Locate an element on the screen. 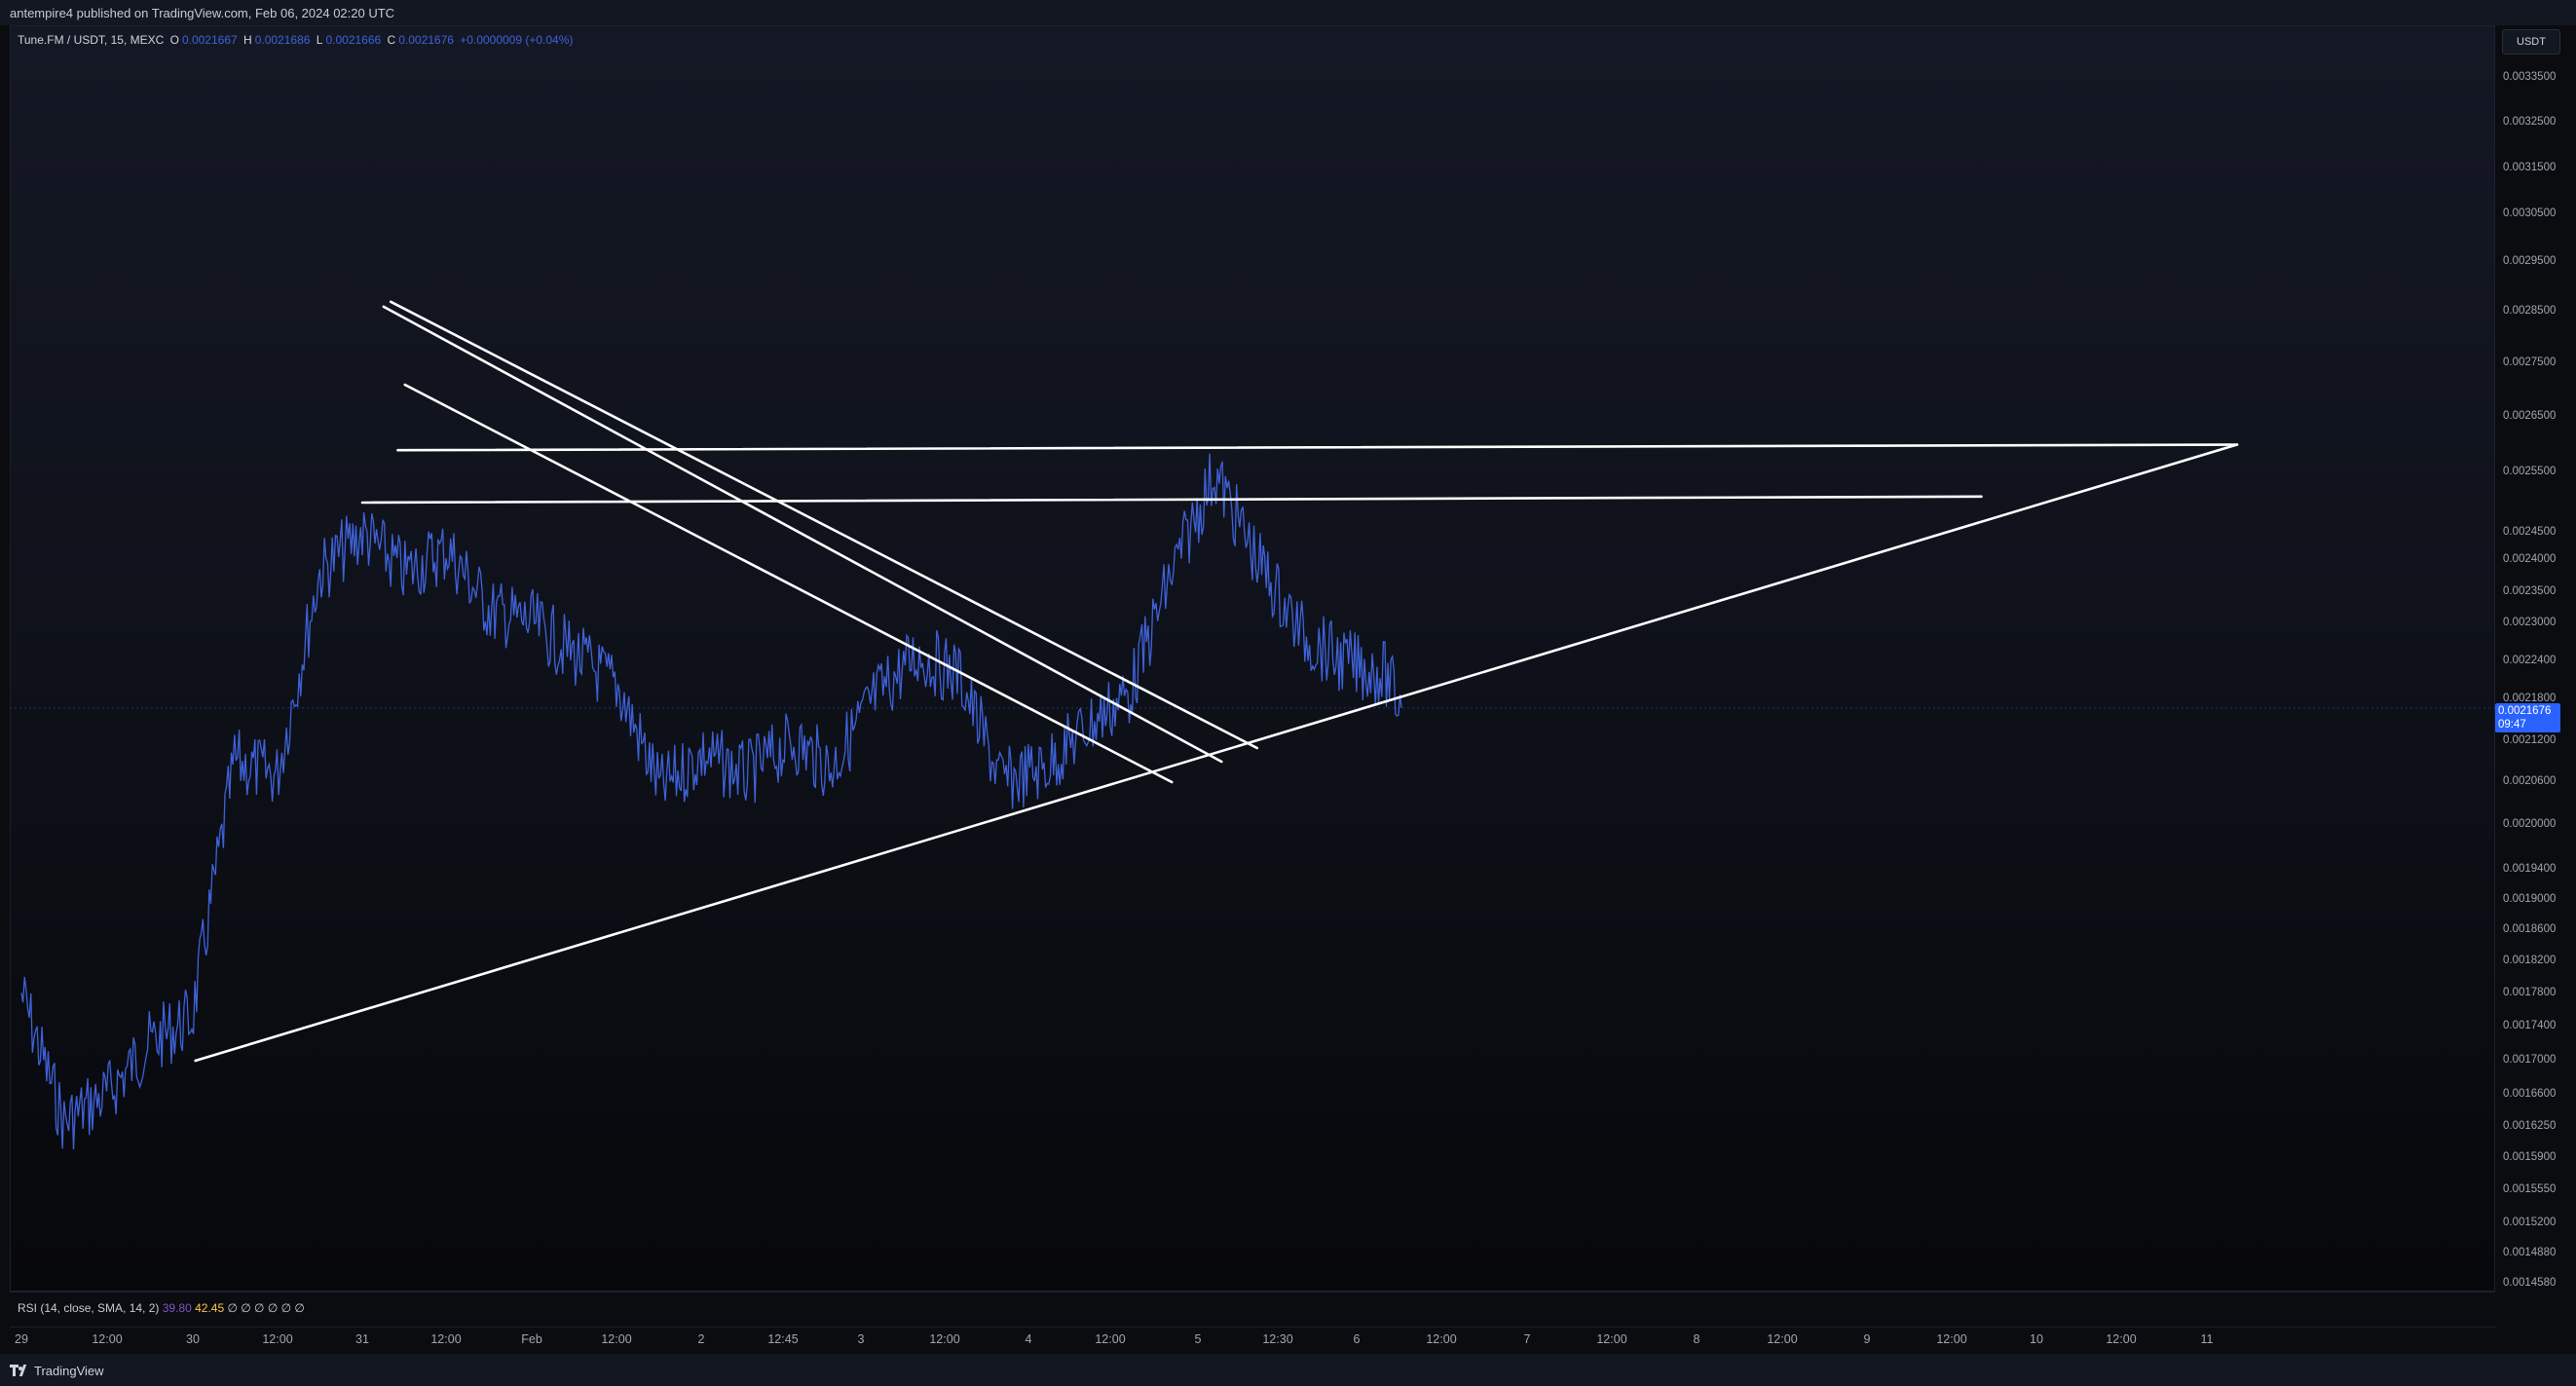 The width and height of the screenshot is (2576, 1386). price-tick-label: 0.0018600 is located at coordinates (2530, 929).